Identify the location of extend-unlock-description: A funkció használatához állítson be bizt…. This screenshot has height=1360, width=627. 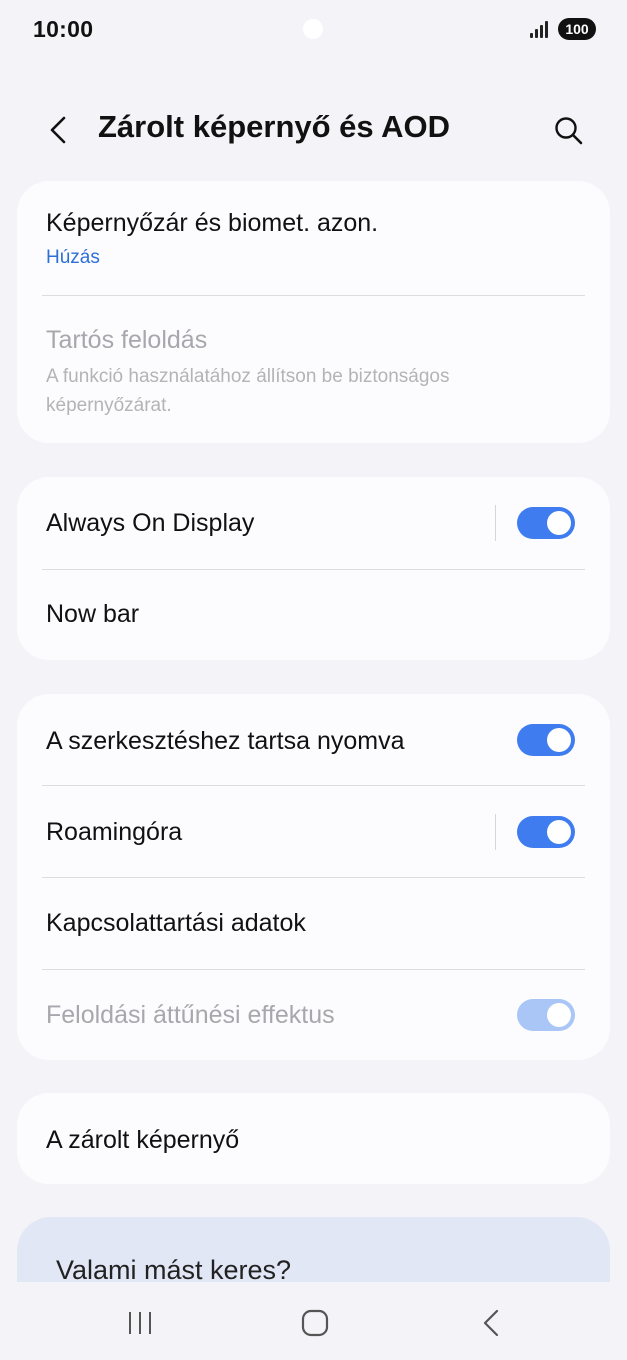
(248, 391).